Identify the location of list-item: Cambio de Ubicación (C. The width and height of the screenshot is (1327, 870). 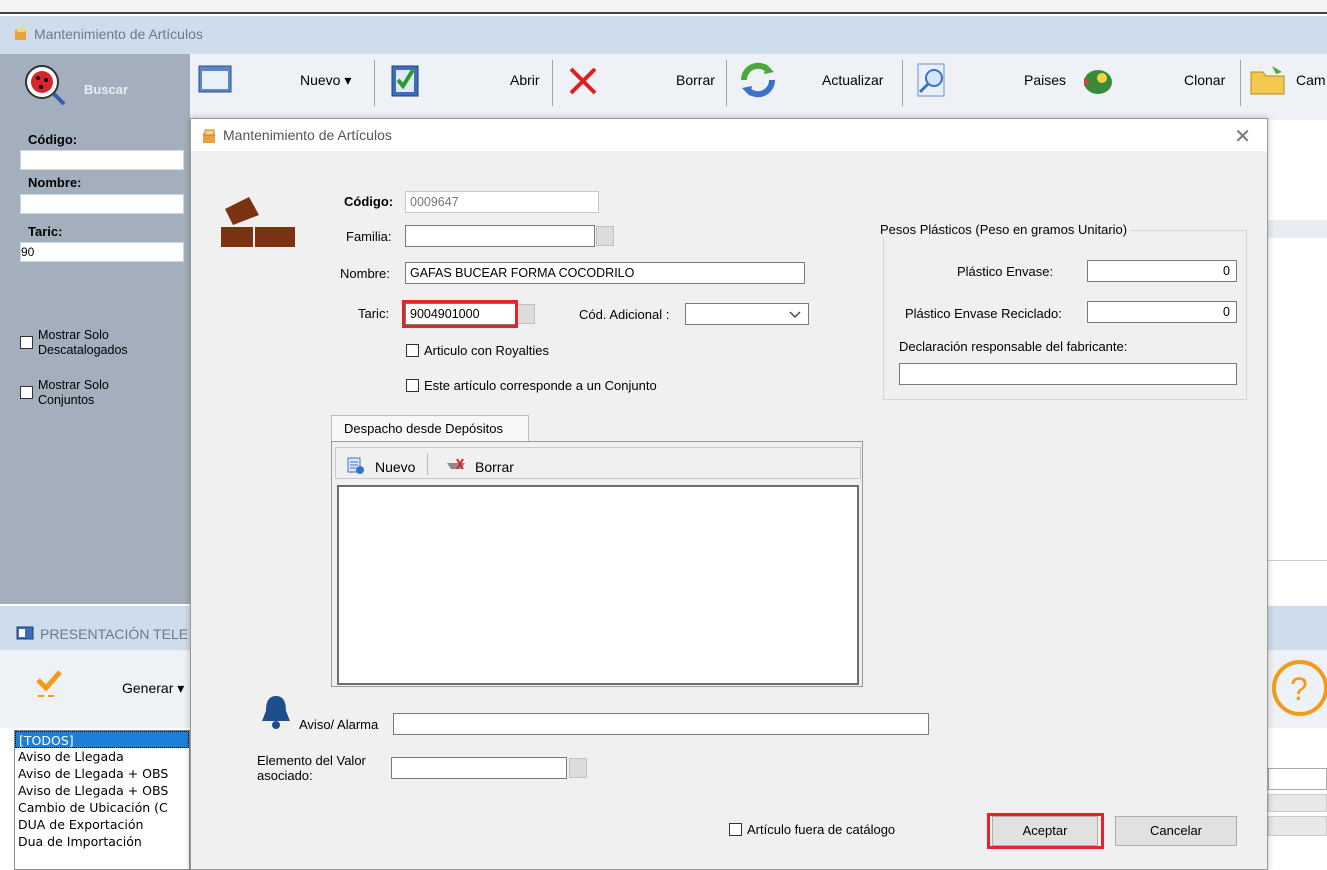
(102, 807).